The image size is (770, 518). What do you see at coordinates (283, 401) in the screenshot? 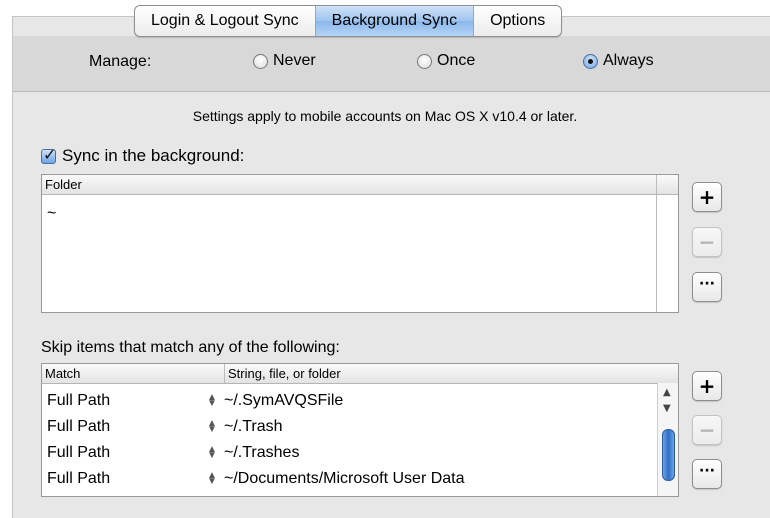
I see `match-value: ~/.SymAVQSFile` at bounding box center [283, 401].